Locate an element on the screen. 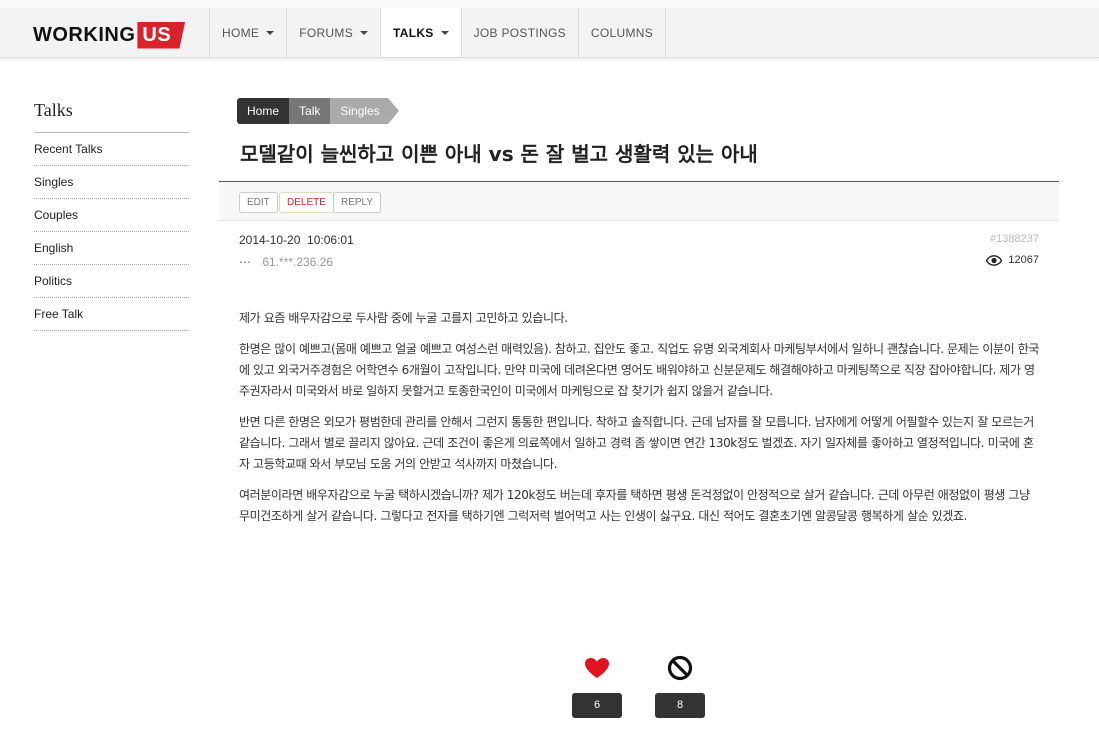 This screenshot has width=1099, height=733. nav-forums-label: FORUMS is located at coordinates (326, 32).